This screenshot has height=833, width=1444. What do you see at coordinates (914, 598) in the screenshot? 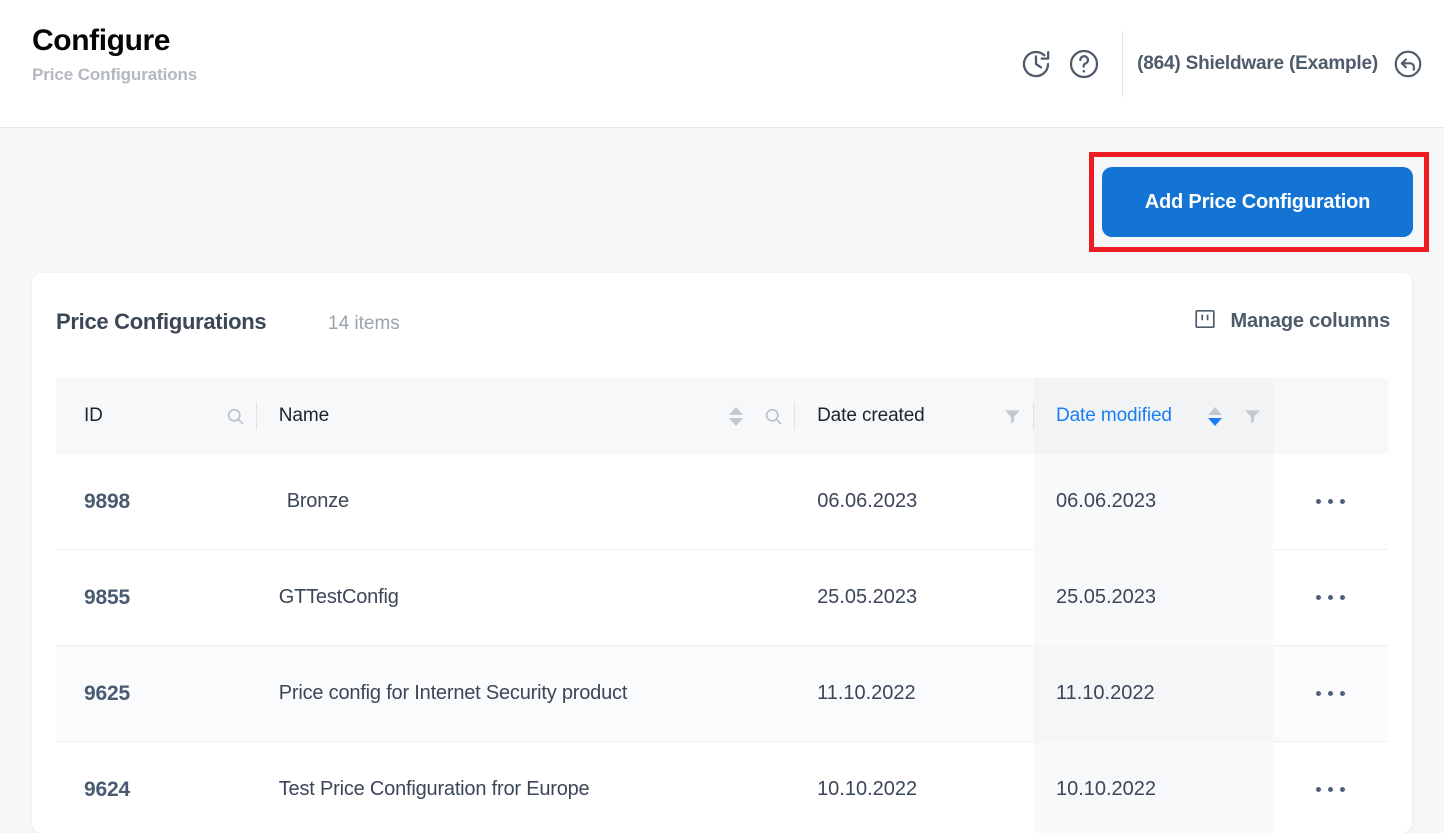
I see `row-date-created: 25.05.2023` at bounding box center [914, 598].